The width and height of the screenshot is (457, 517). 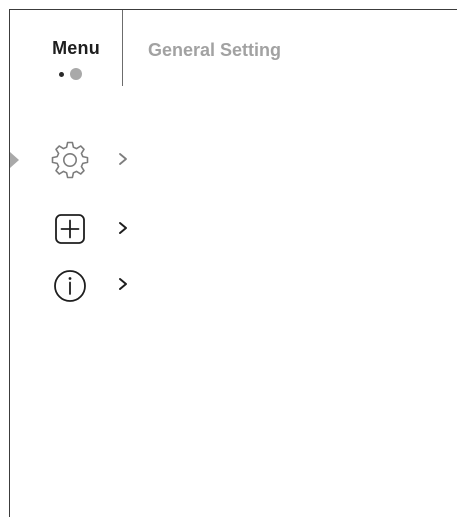 I want to click on menu-title: Menu, so click(x=76, y=48).